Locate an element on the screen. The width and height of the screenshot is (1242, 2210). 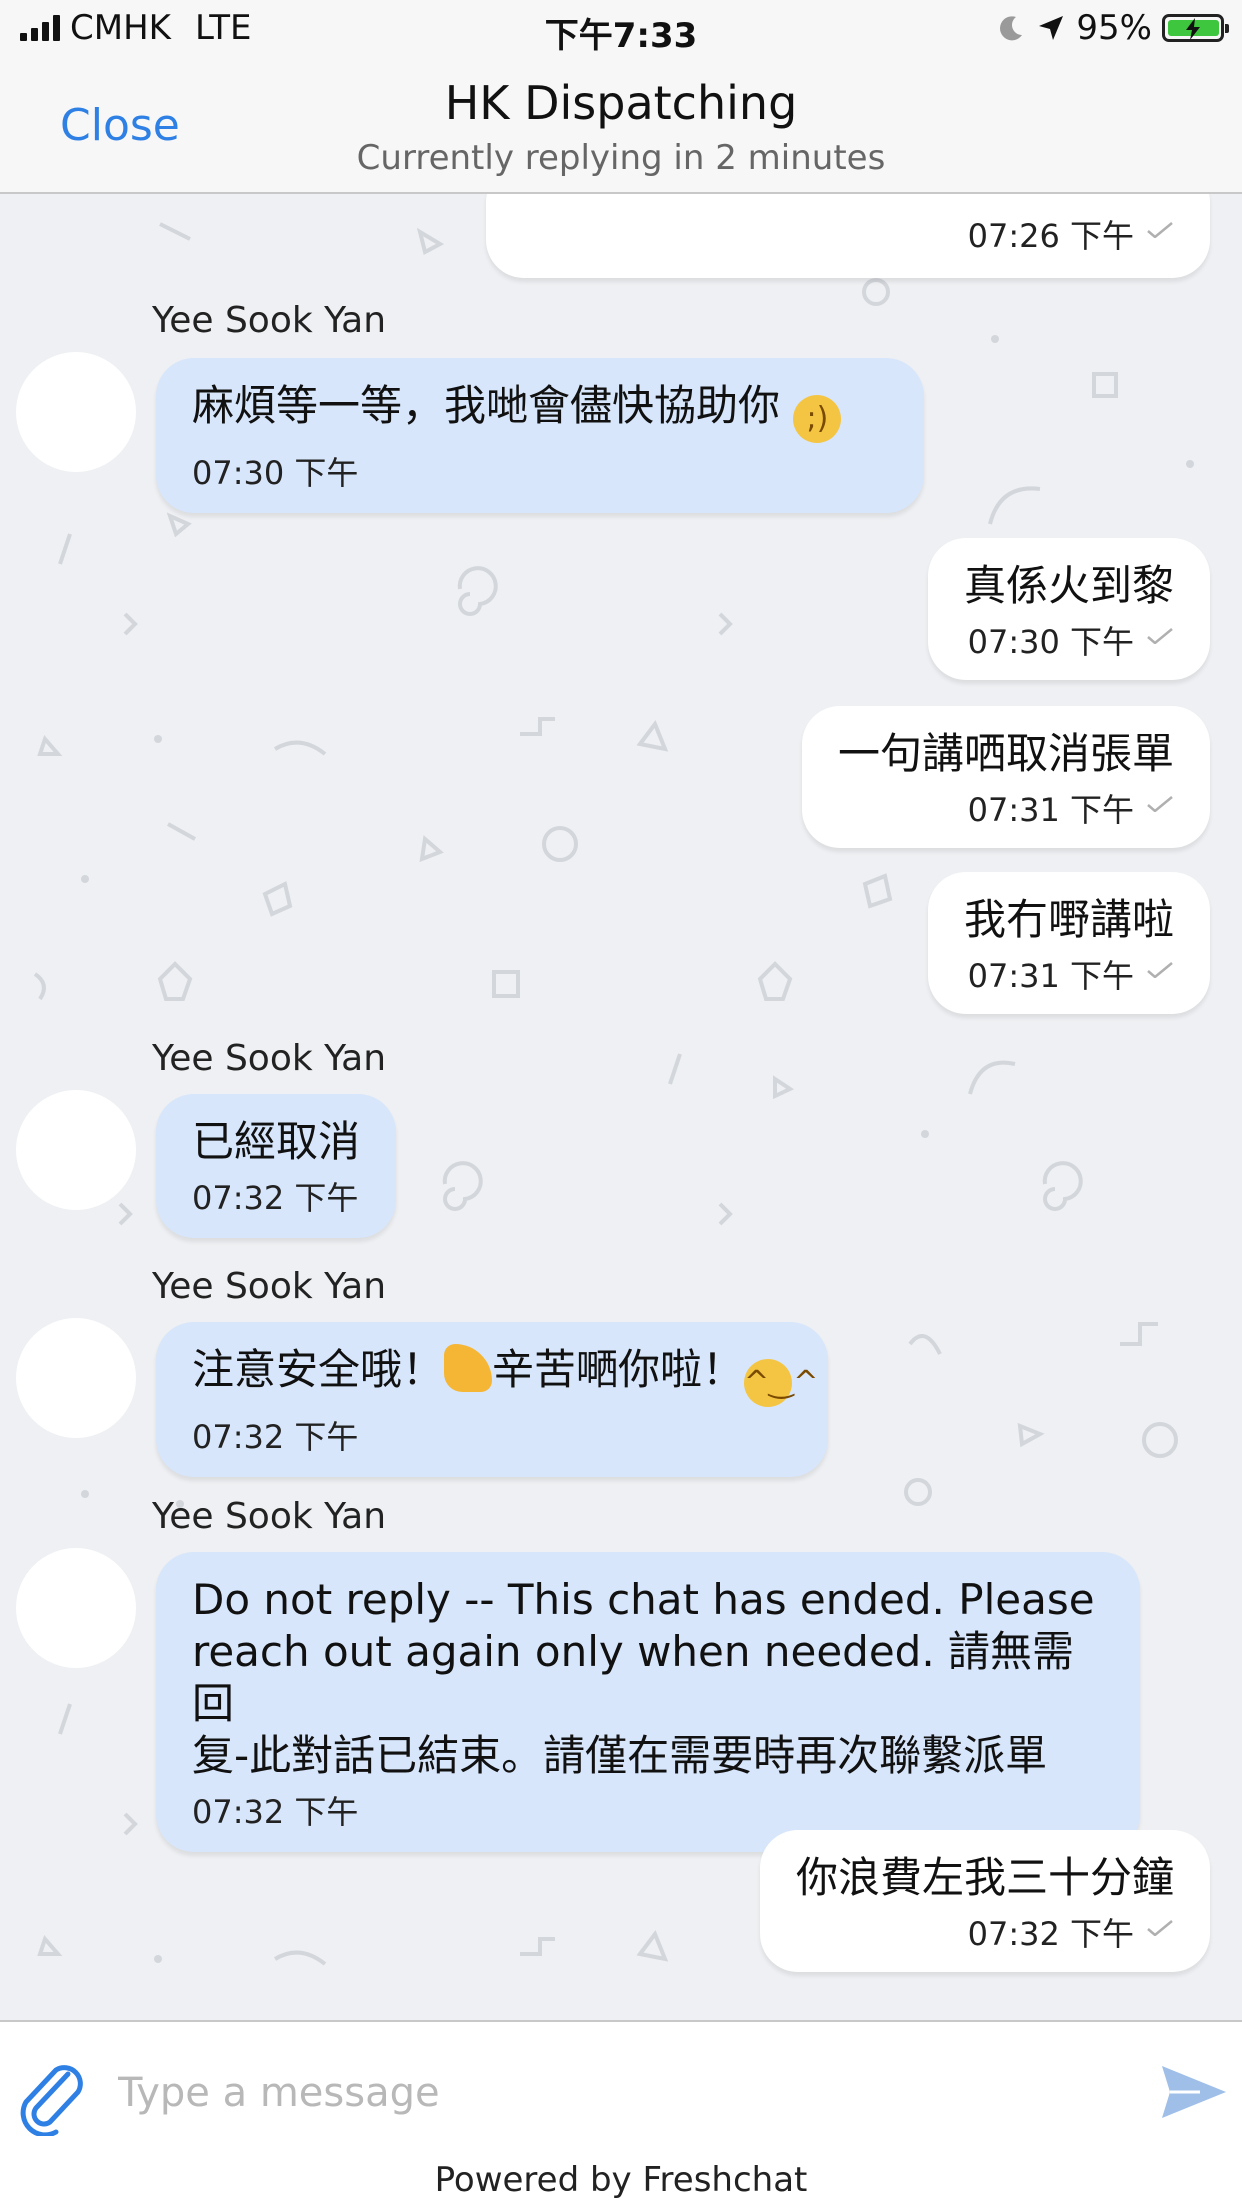
outgoing-message: 一句講哂取消張單 07:31 下午 is located at coordinates (1005, 777).